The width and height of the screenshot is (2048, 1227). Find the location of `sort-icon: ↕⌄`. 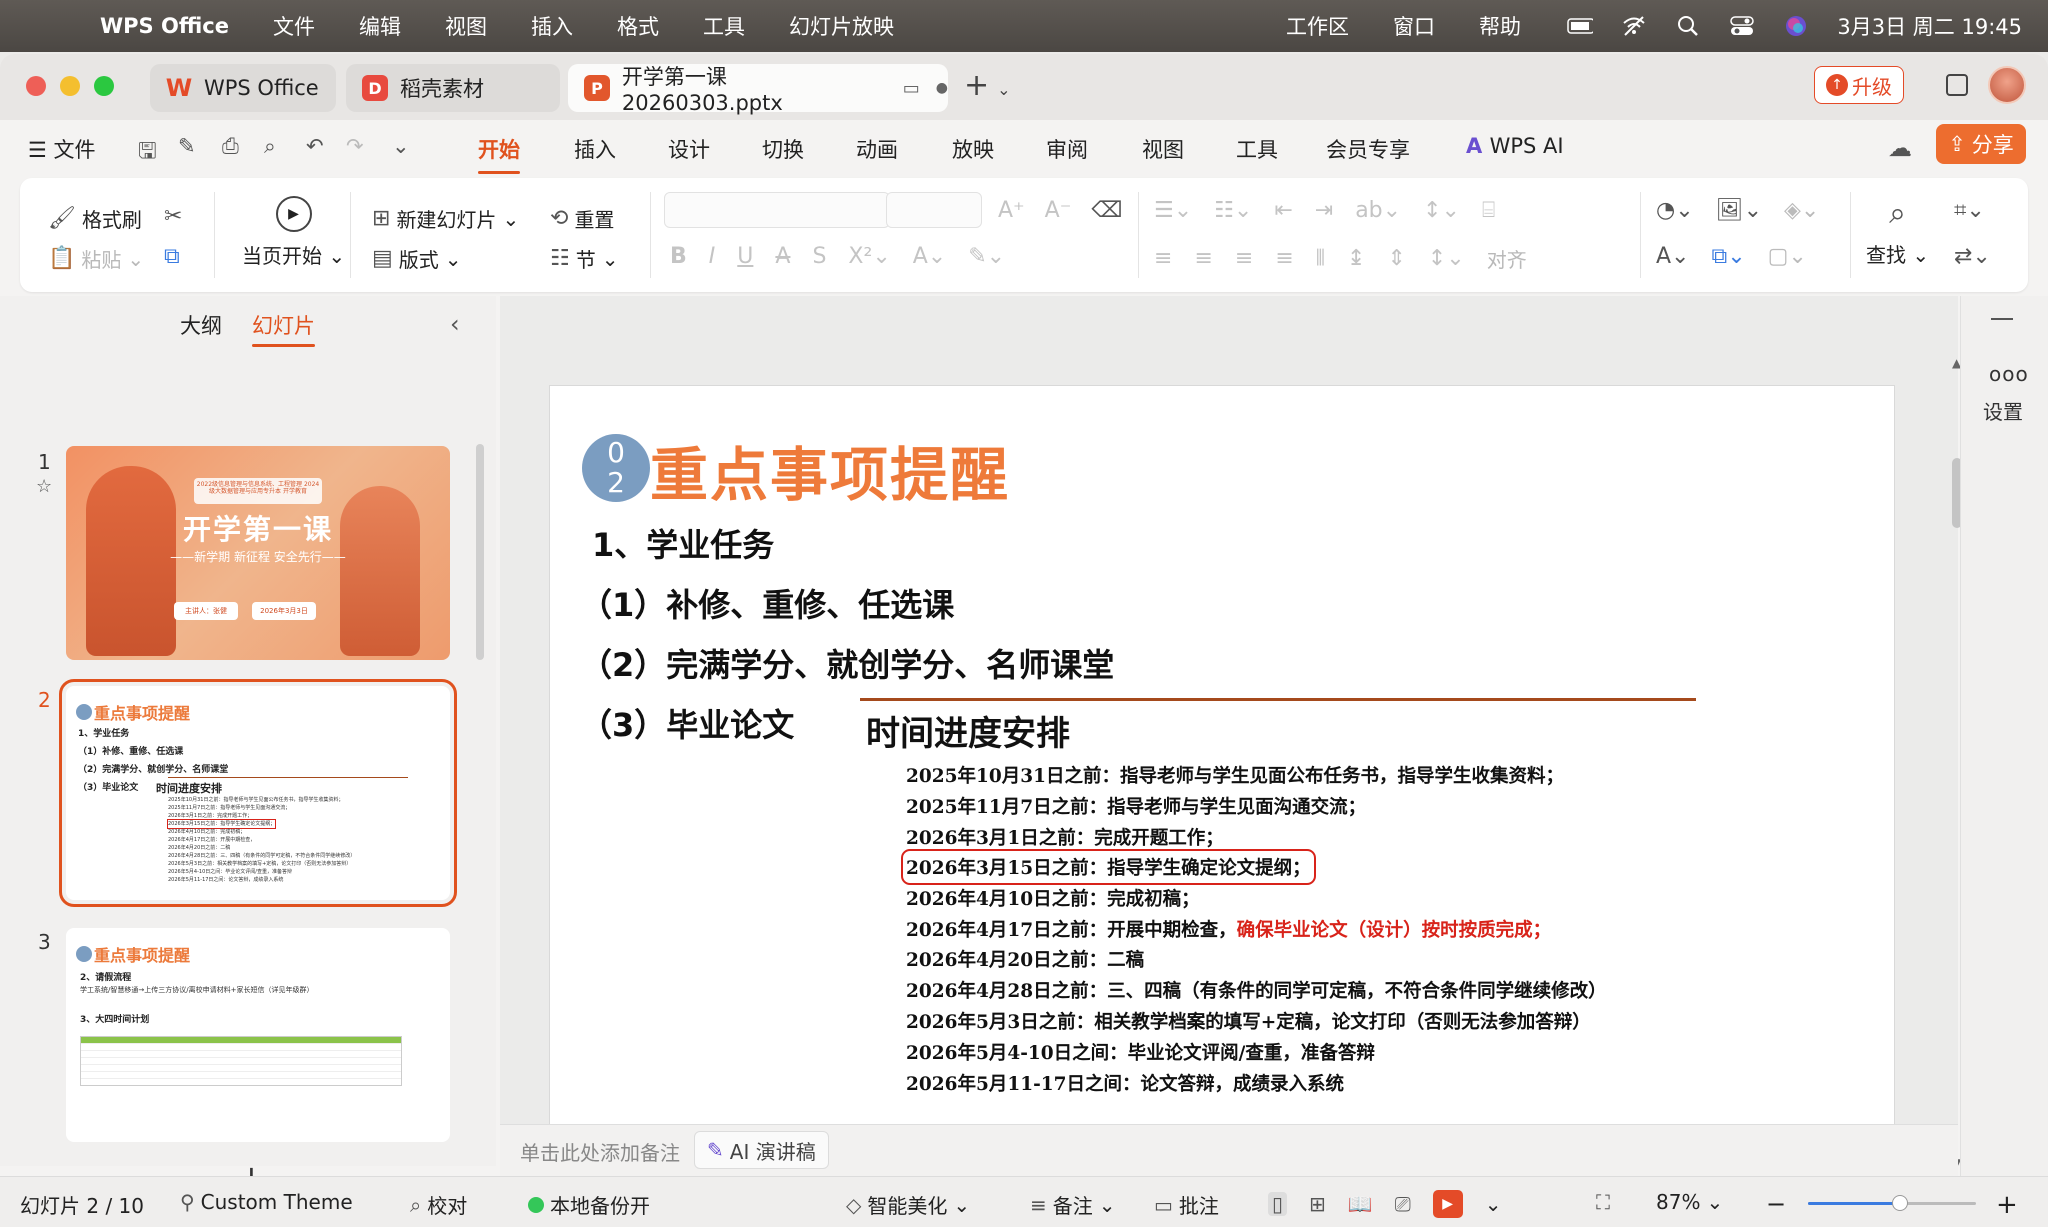

sort-icon: ↕⌄ is located at coordinates (1441, 210).